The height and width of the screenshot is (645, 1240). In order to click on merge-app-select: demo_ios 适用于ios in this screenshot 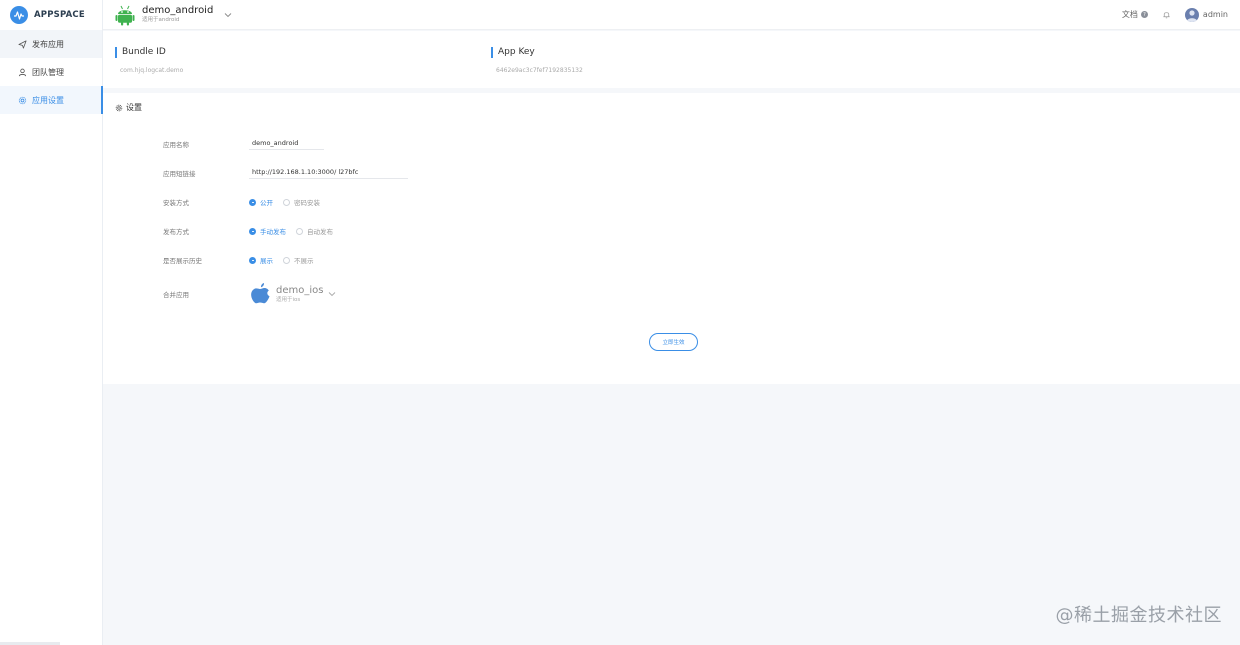, I will do `click(292, 294)`.